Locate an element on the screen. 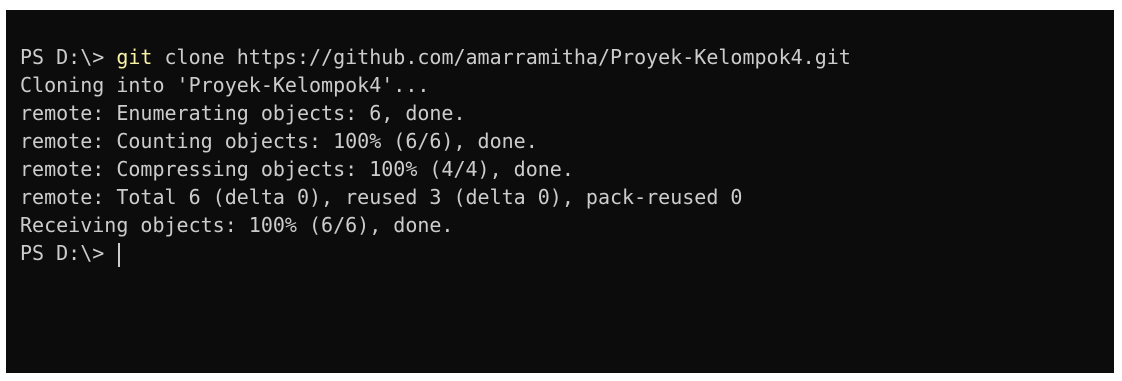 Image resolution: width=1122 pixels, height=381 pixels. command-name: git is located at coordinates (134, 57).